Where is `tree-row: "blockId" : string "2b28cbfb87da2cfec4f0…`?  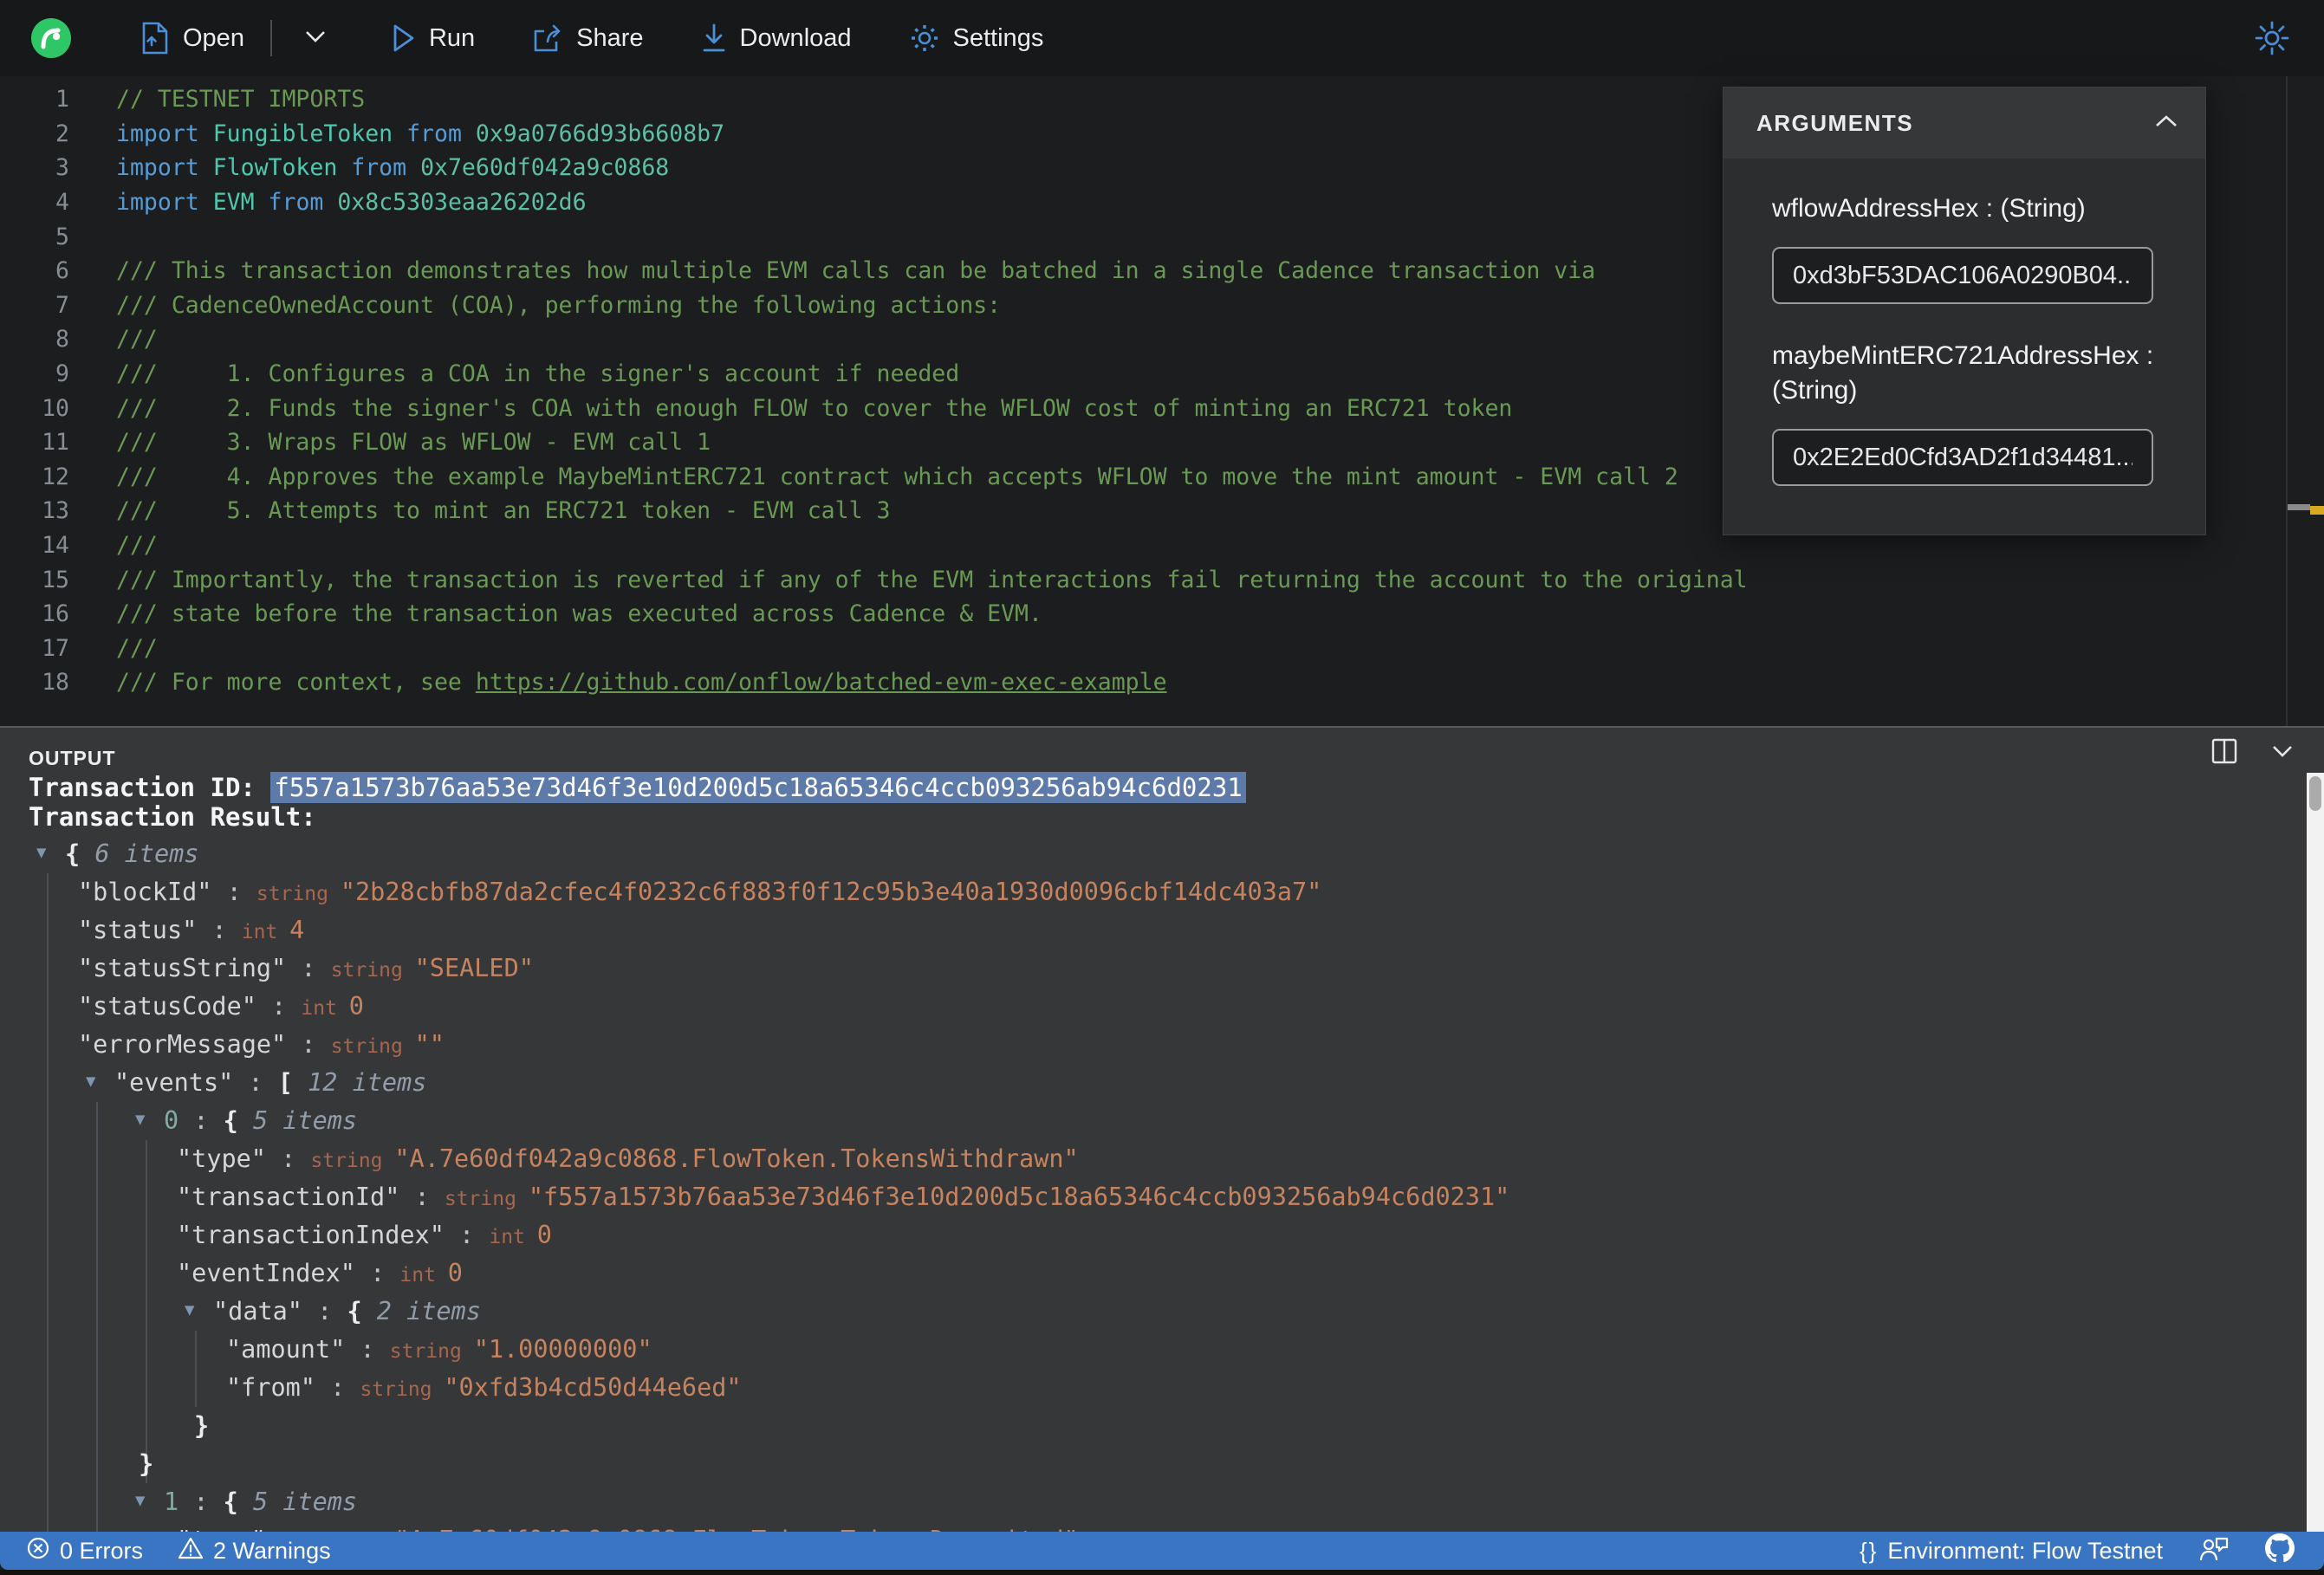
tree-row: "blockId" : string "2b28cbfb87da2cfec4f0… is located at coordinates (700, 892).